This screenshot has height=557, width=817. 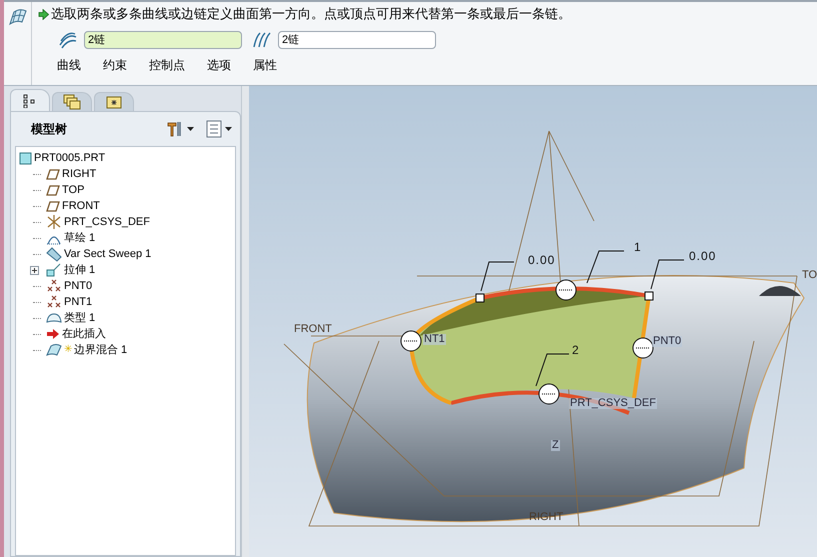 What do you see at coordinates (809, 275) in the screenshot?
I see `datum-label: TO` at bounding box center [809, 275].